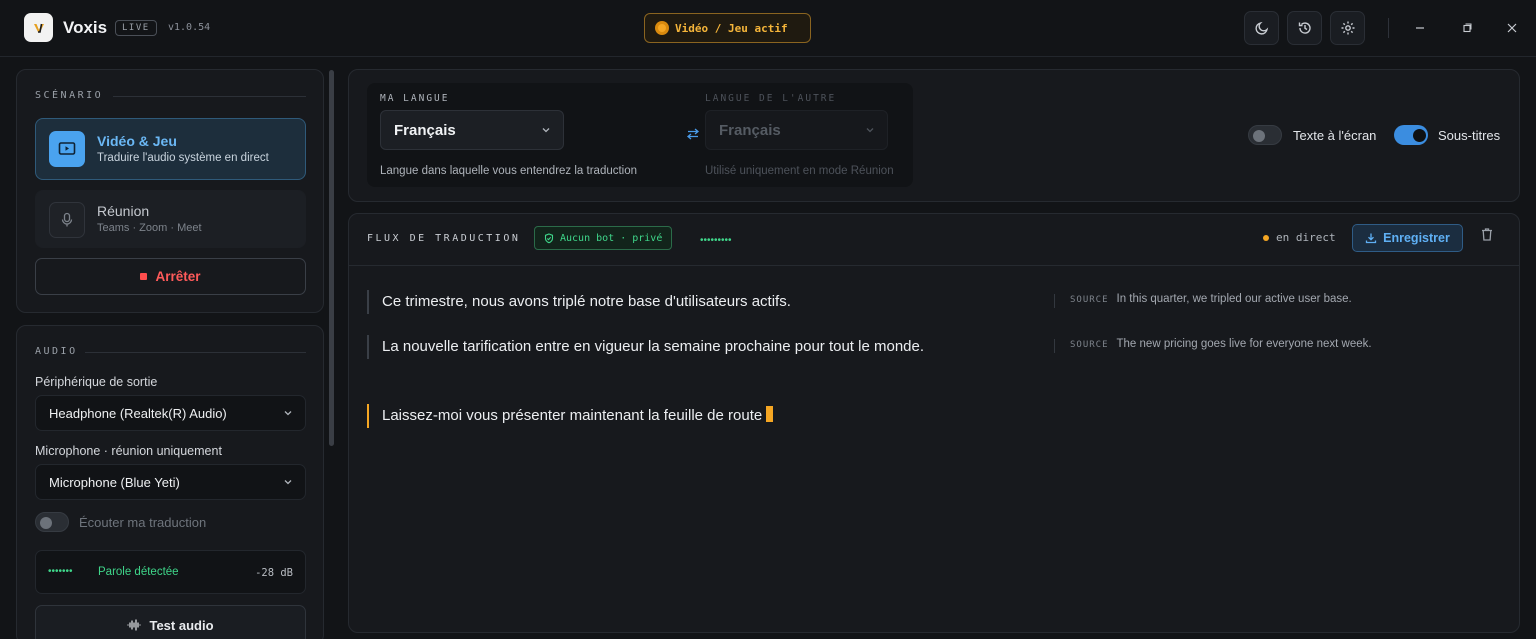 Image resolution: width=1536 pixels, height=639 pixels. I want to click on microphone-label: Microphone · réunion uniquement, so click(128, 451).